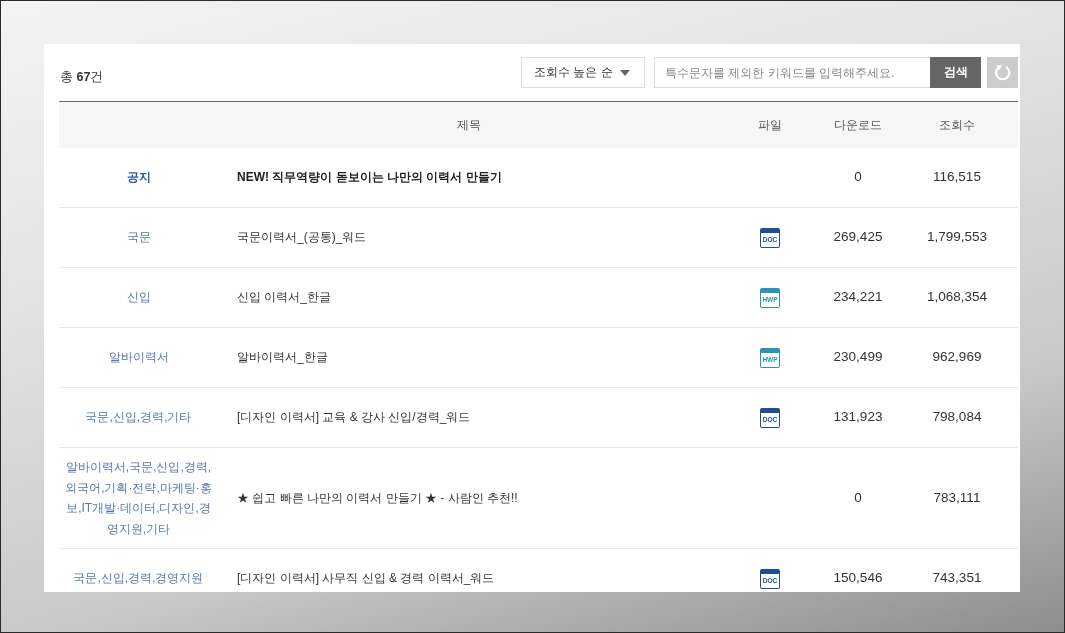 This screenshot has height=633, width=1065. What do you see at coordinates (957, 177) in the screenshot?
I see `view-count: 116,515` at bounding box center [957, 177].